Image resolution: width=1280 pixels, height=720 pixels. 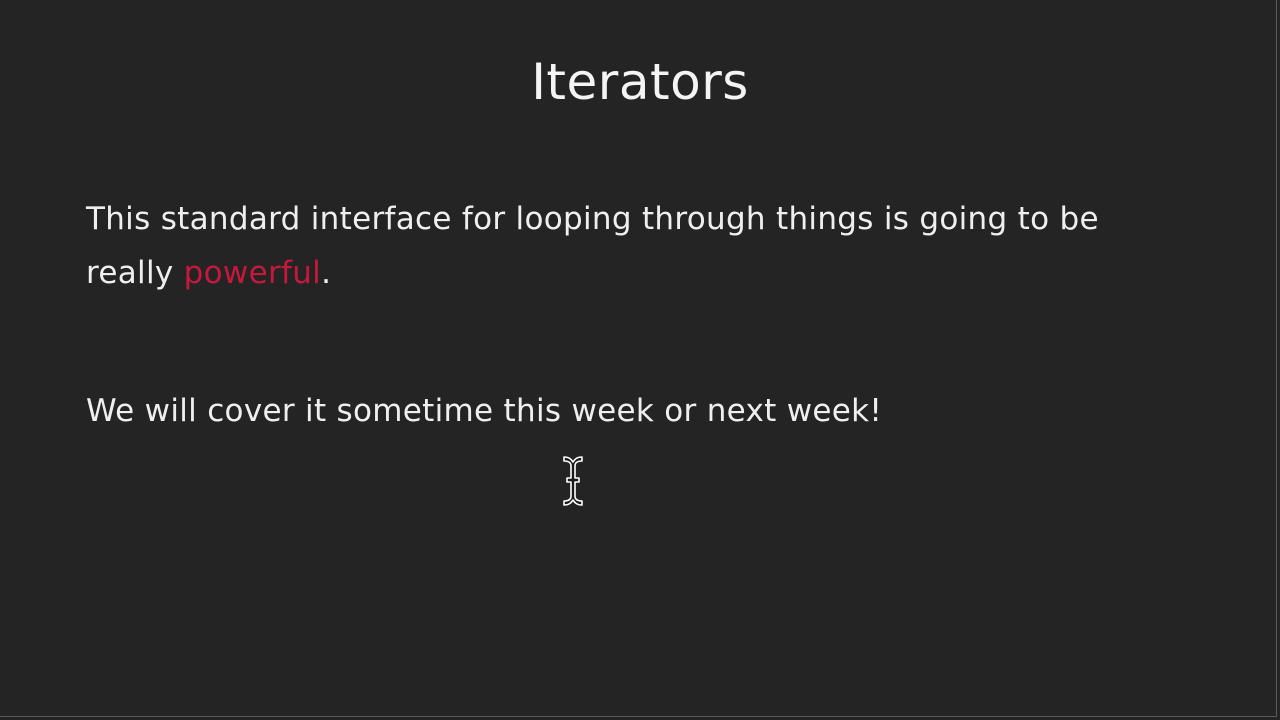 I want to click on slide-border-bottom, so click(x=638, y=716).